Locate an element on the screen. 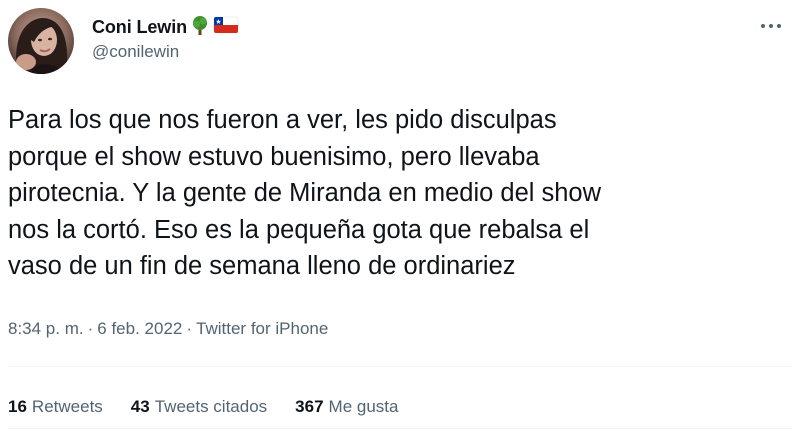 The image size is (800, 431). more-horizontal-icon is located at coordinates (771, 26).